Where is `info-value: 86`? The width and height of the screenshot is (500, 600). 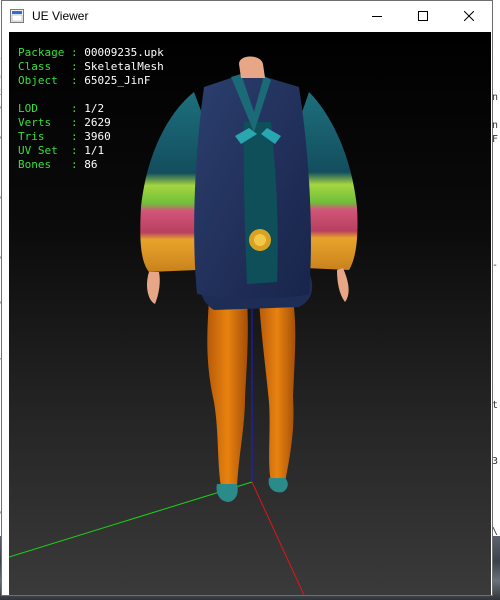 info-value: 86 is located at coordinates (91, 164).